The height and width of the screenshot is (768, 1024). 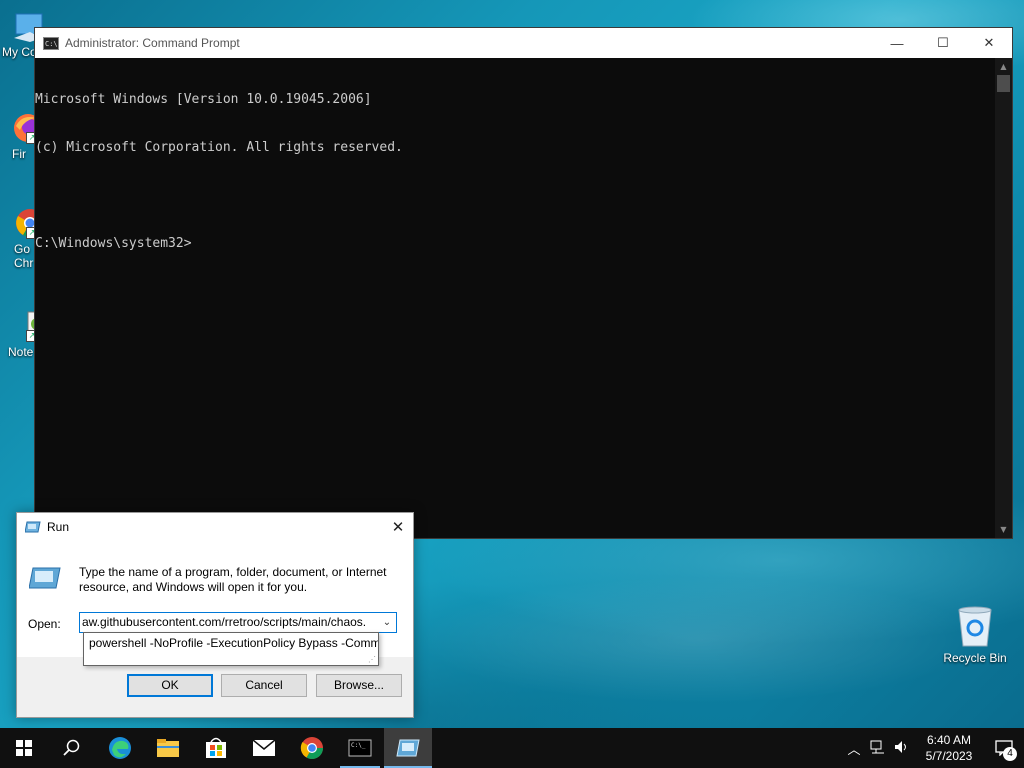 I want to click on taskbar-edge, so click(x=120, y=748).